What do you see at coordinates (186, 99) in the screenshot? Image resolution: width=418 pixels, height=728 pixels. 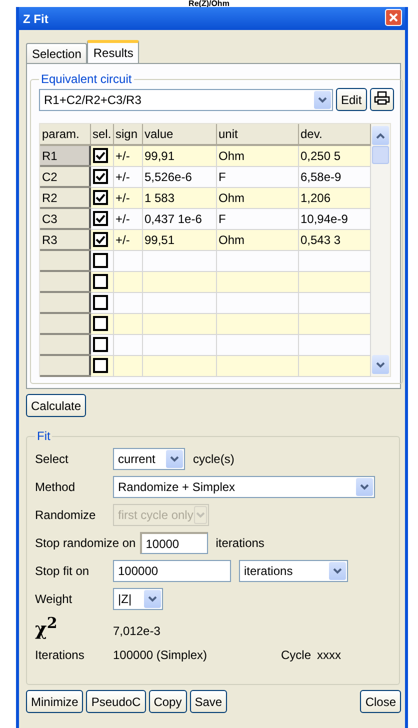 I see `circuit-dropdown: R1+C2/R2+C3/R3` at bounding box center [186, 99].